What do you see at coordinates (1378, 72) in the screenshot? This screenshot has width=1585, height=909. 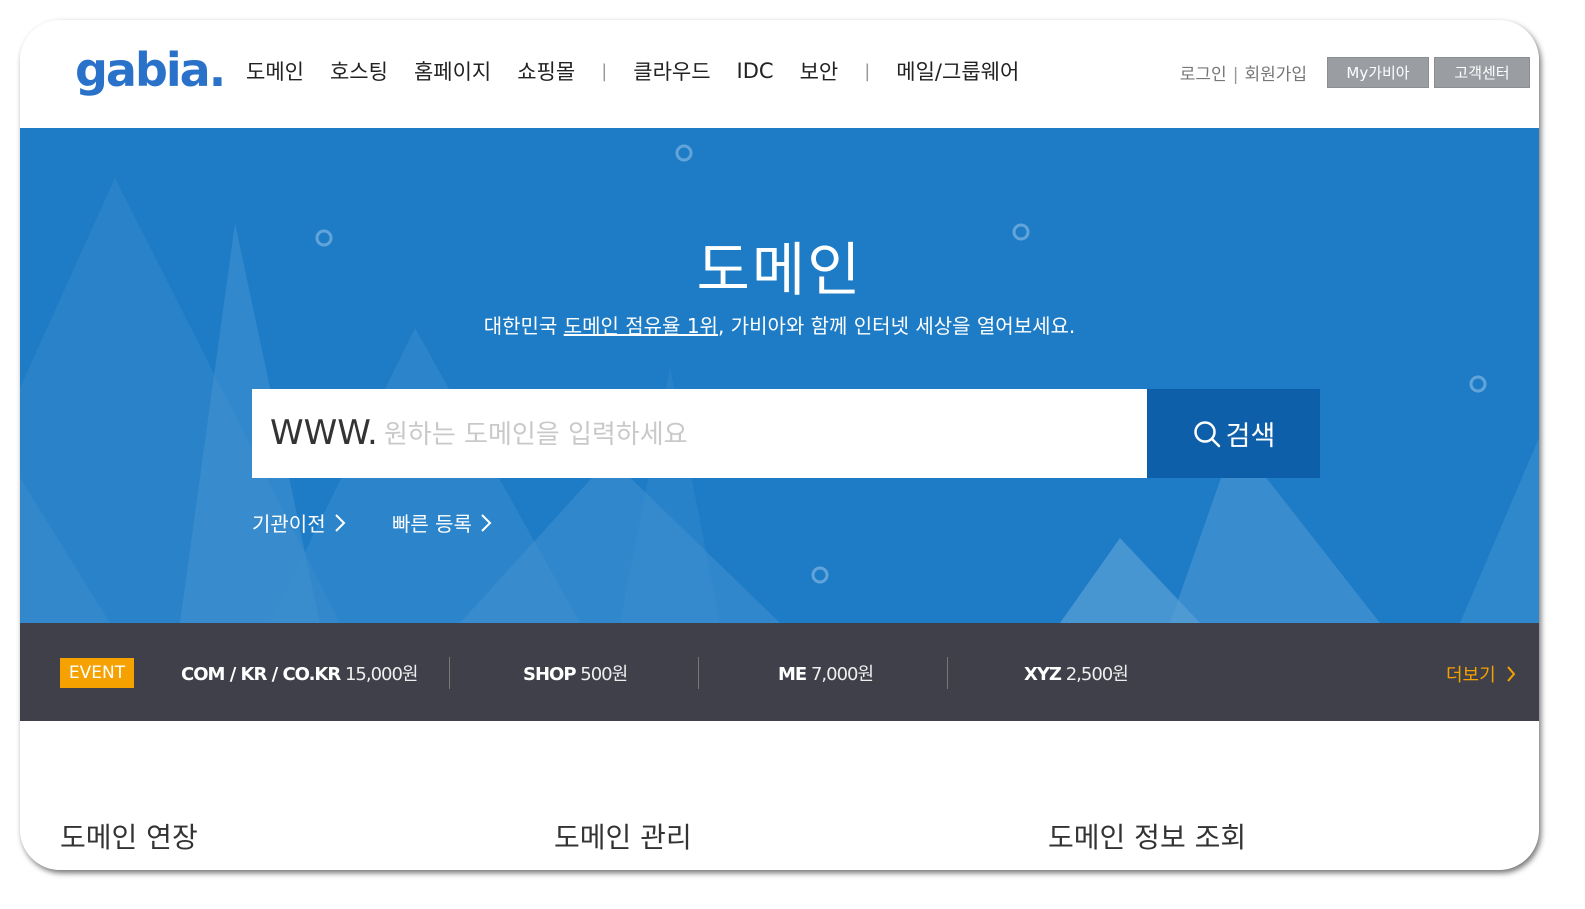 I see `my-gabia-button: My가비아` at bounding box center [1378, 72].